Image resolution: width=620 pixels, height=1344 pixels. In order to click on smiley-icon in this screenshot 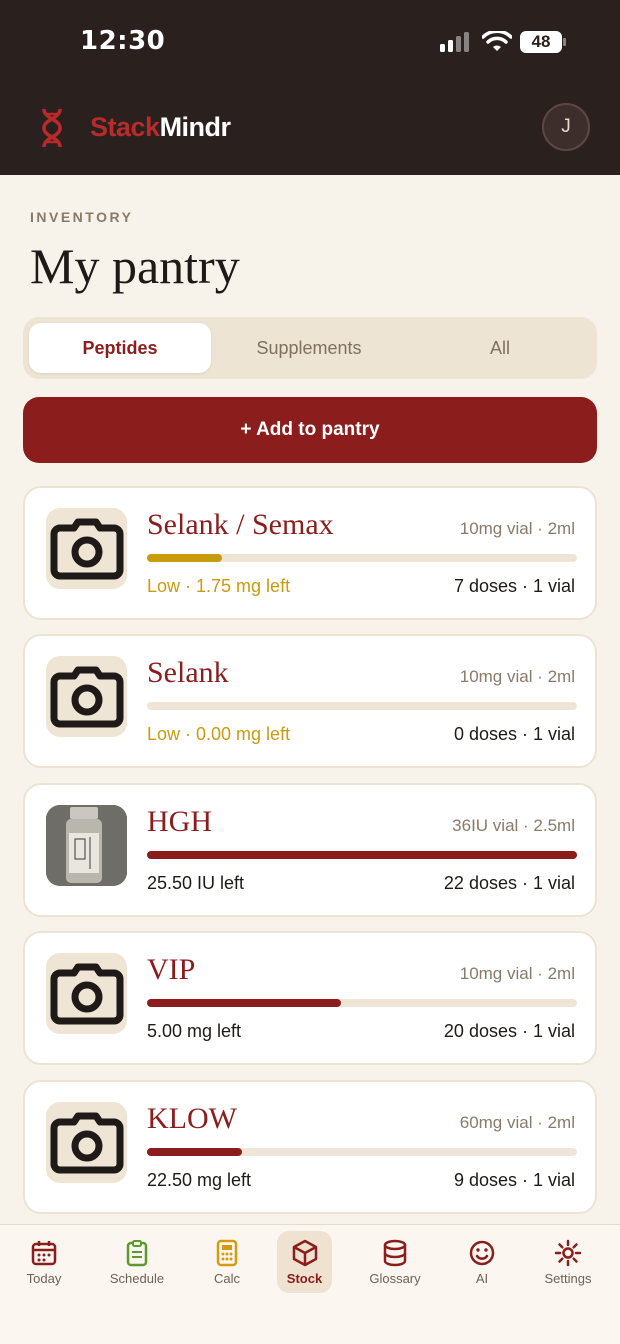, I will do `click(482, 1253)`.